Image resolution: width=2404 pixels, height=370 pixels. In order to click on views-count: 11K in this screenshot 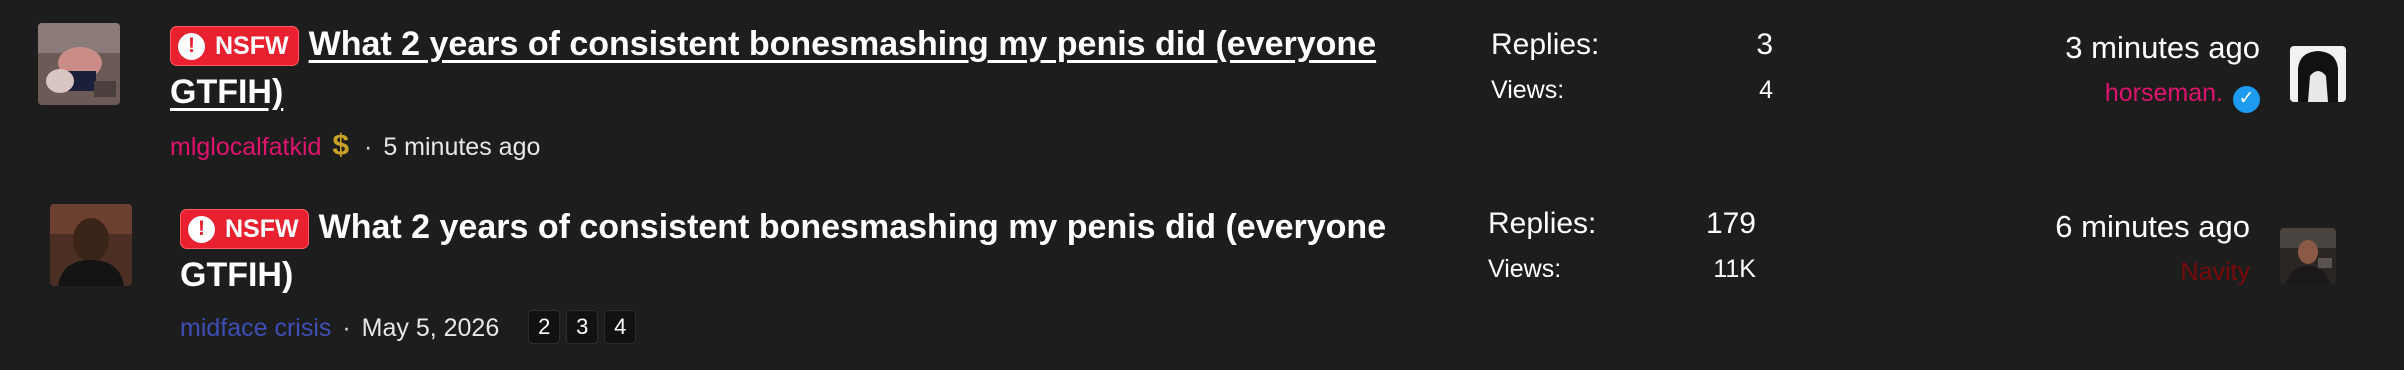, I will do `click(1734, 269)`.